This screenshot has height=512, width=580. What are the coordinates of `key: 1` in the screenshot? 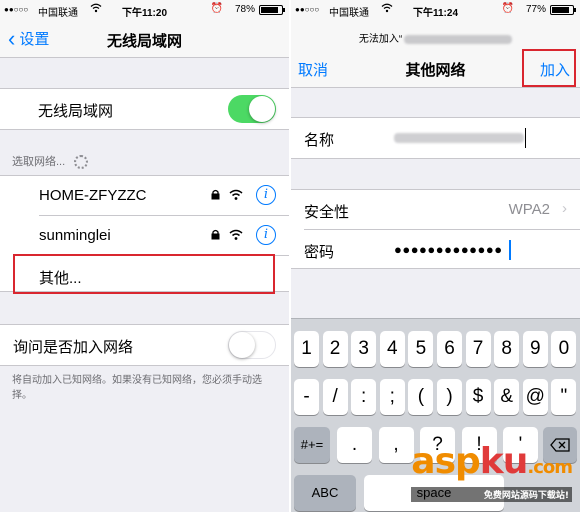 It's located at (306, 349).